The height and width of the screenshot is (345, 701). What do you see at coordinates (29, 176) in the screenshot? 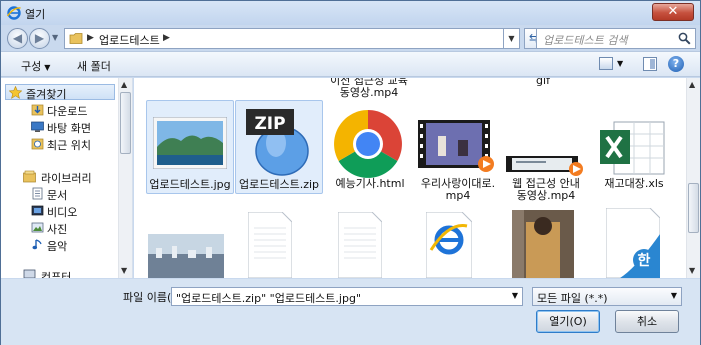
I see `libraries-icon` at bounding box center [29, 176].